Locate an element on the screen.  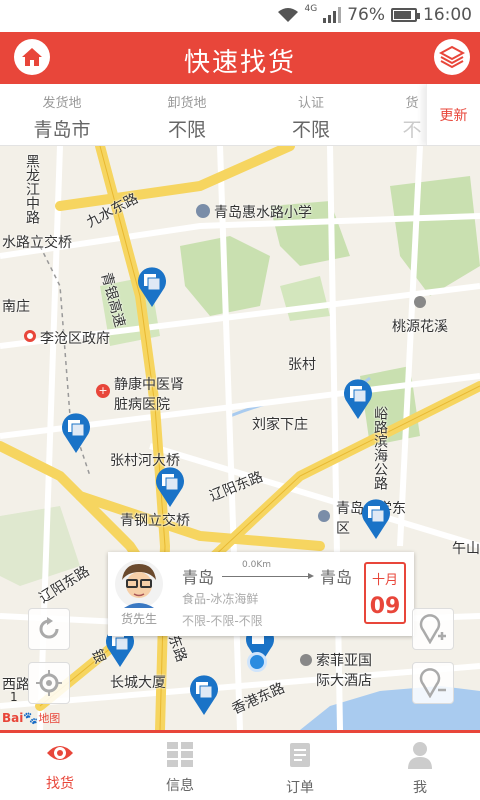
document-icon is located at coordinates (300, 755).